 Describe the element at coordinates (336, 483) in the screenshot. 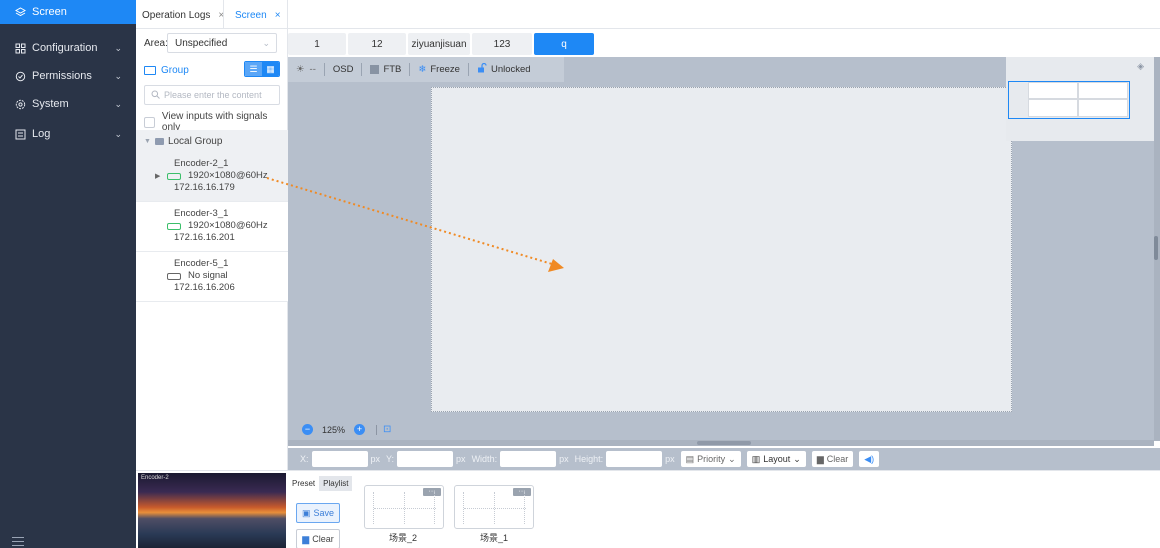

I see `tab-playlist: Playlist` at that location.